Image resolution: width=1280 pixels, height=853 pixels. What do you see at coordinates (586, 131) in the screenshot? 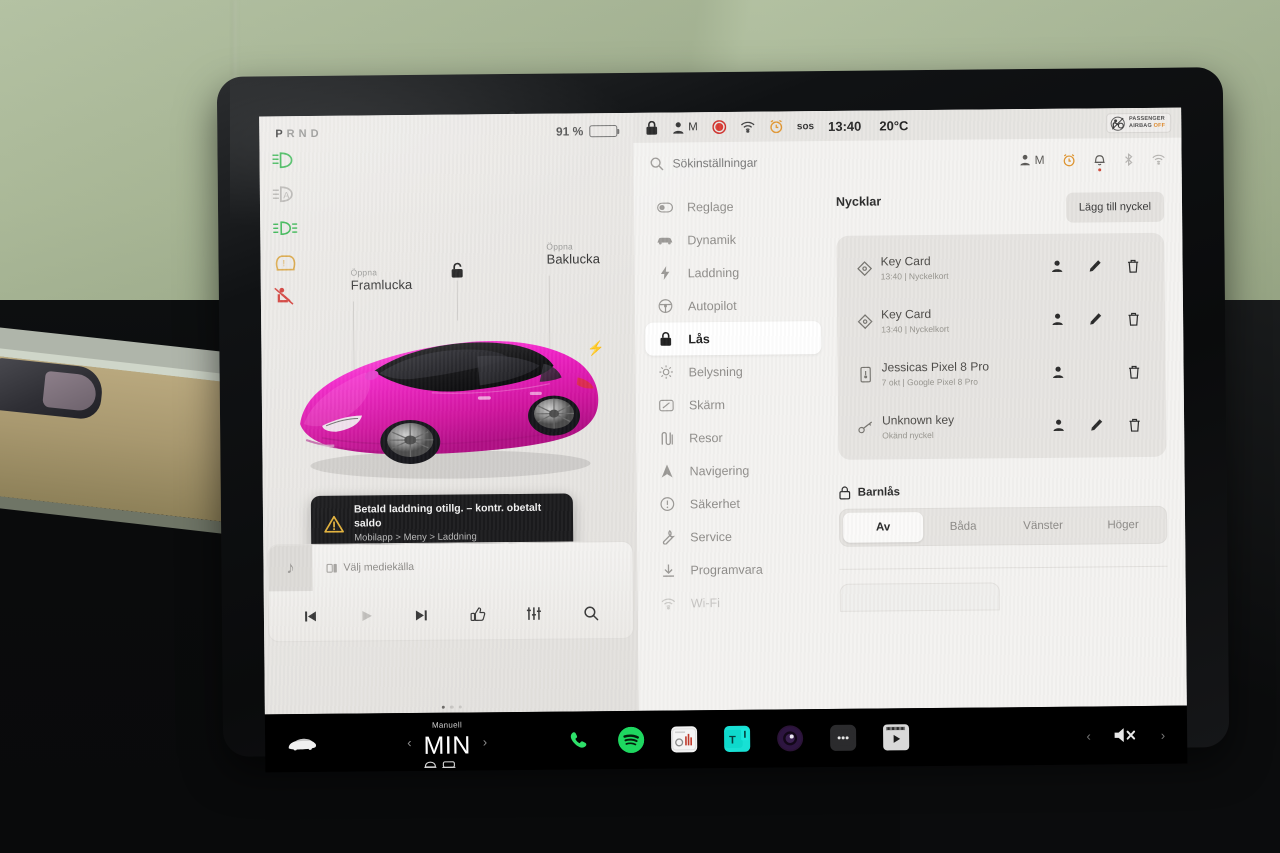
I see `battery-indicator: 91 %` at bounding box center [586, 131].